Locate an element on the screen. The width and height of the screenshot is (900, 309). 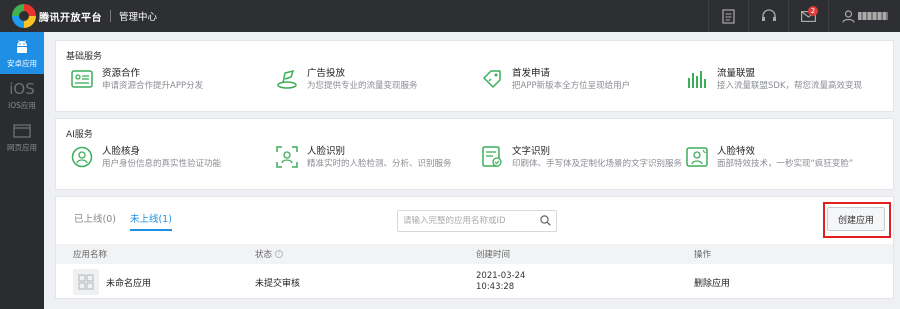
ad-delivery-icon is located at coordinates (287, 79).